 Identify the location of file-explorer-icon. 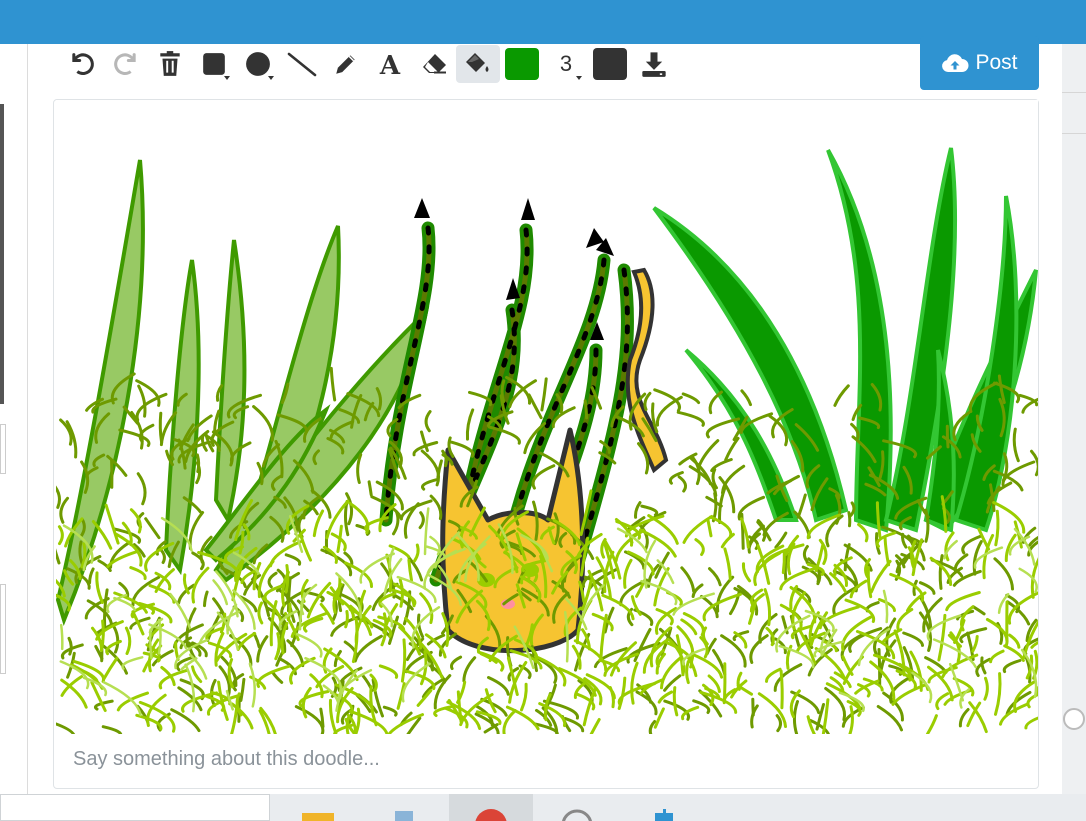
(318, 817).